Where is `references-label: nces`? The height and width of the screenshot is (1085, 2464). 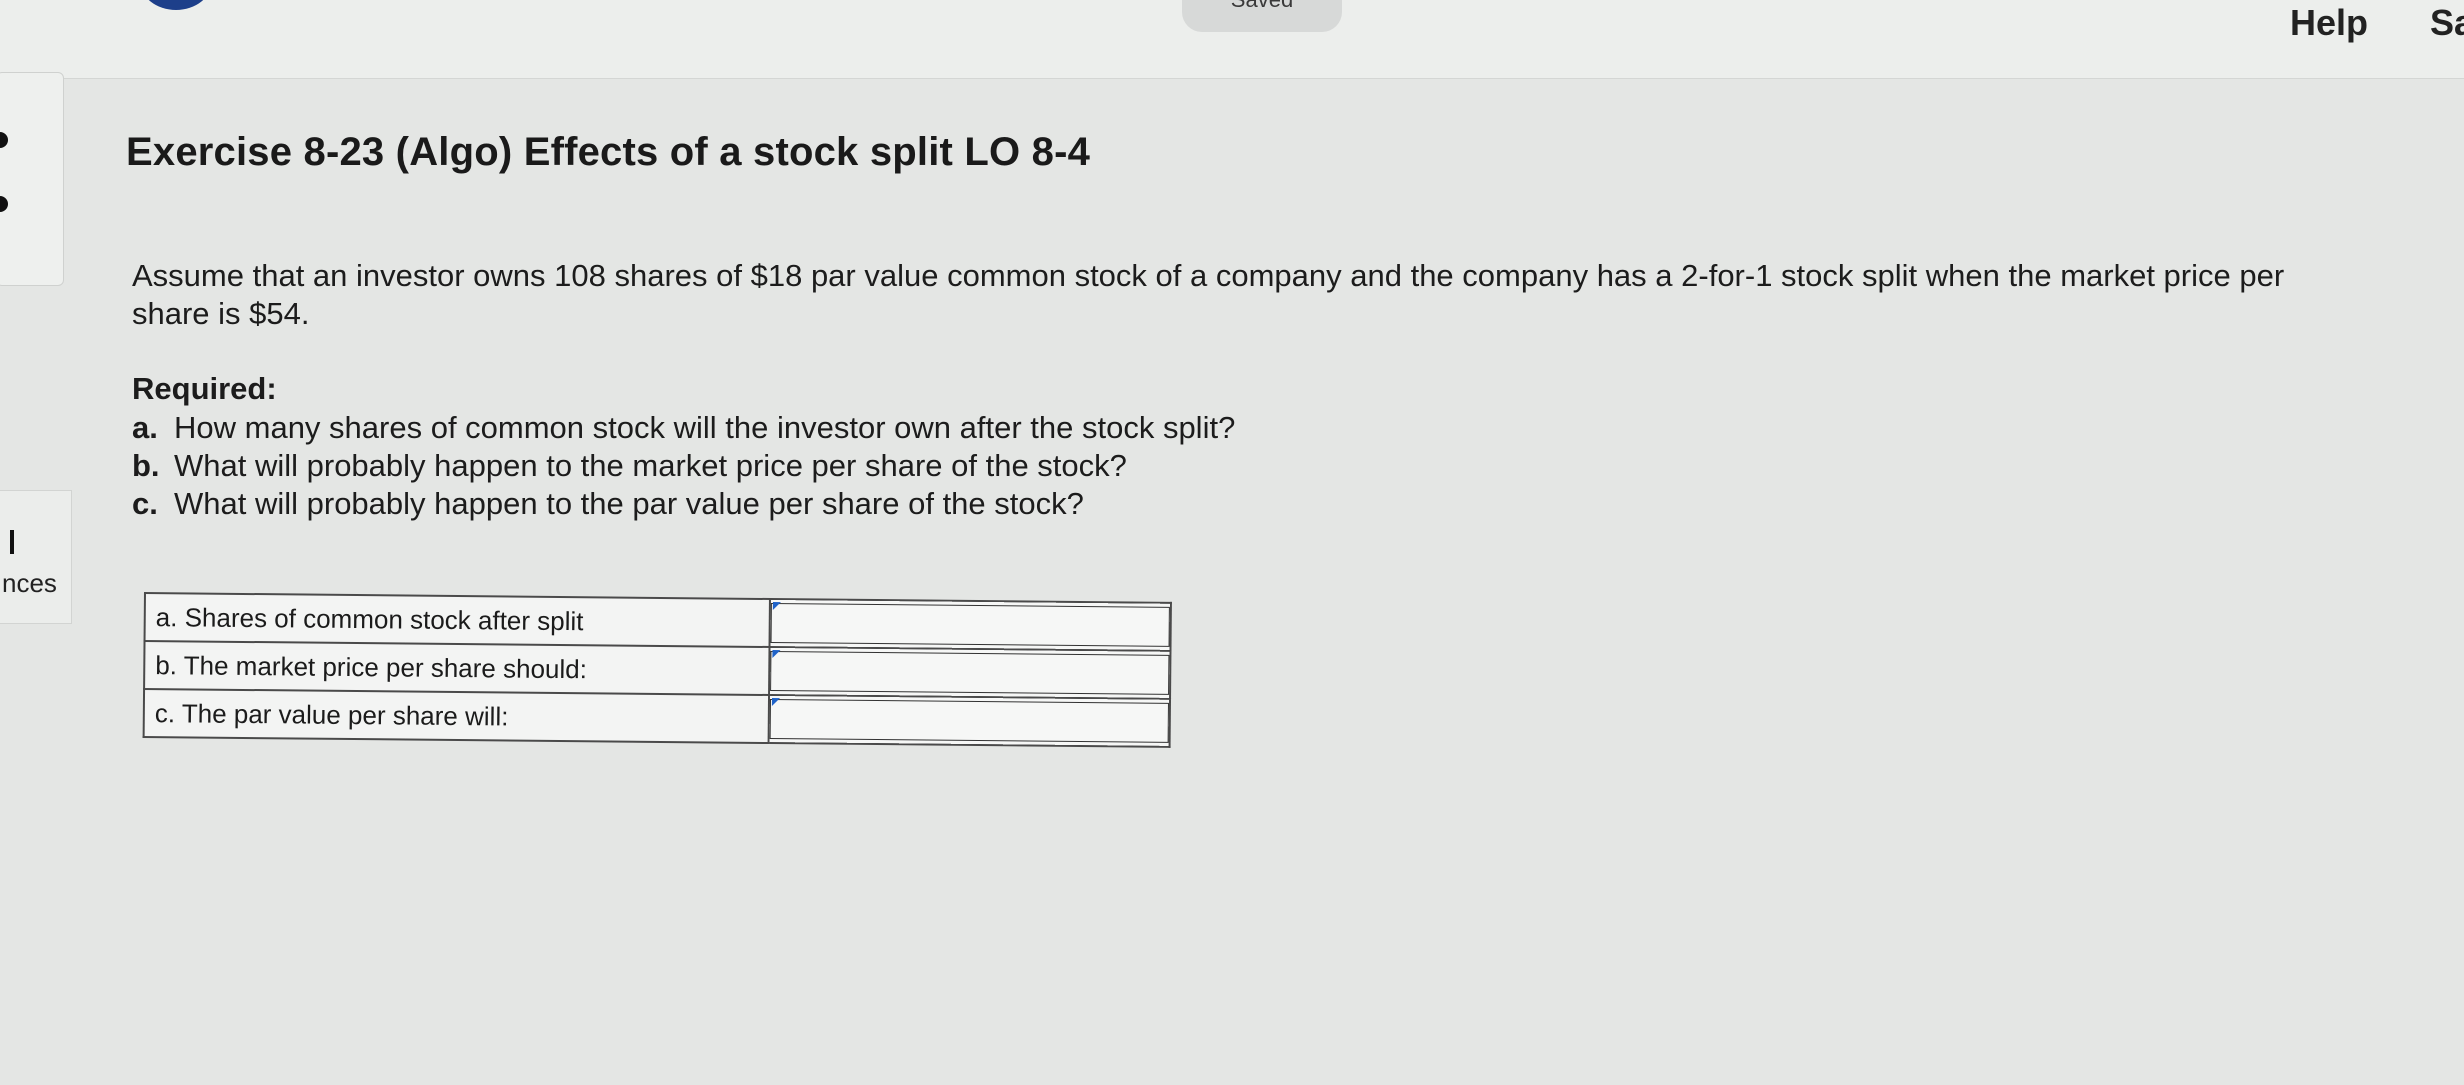 references-label: nces is located at coordinates (29, 583).